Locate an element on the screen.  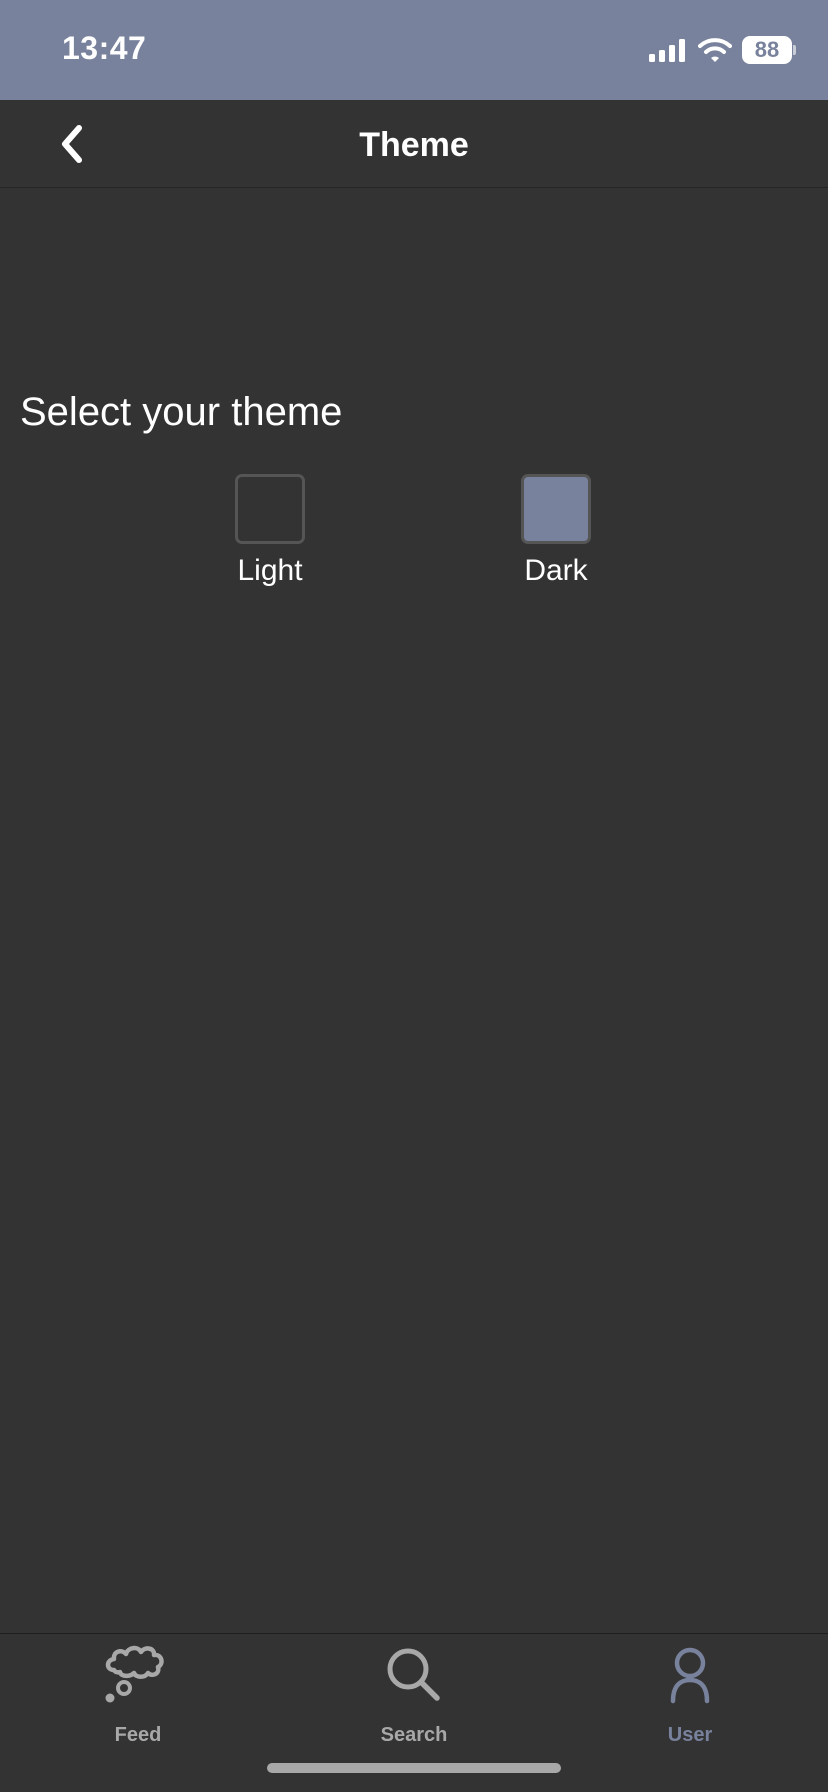
theme-option-label: Light is located at coordinates (270, 570).